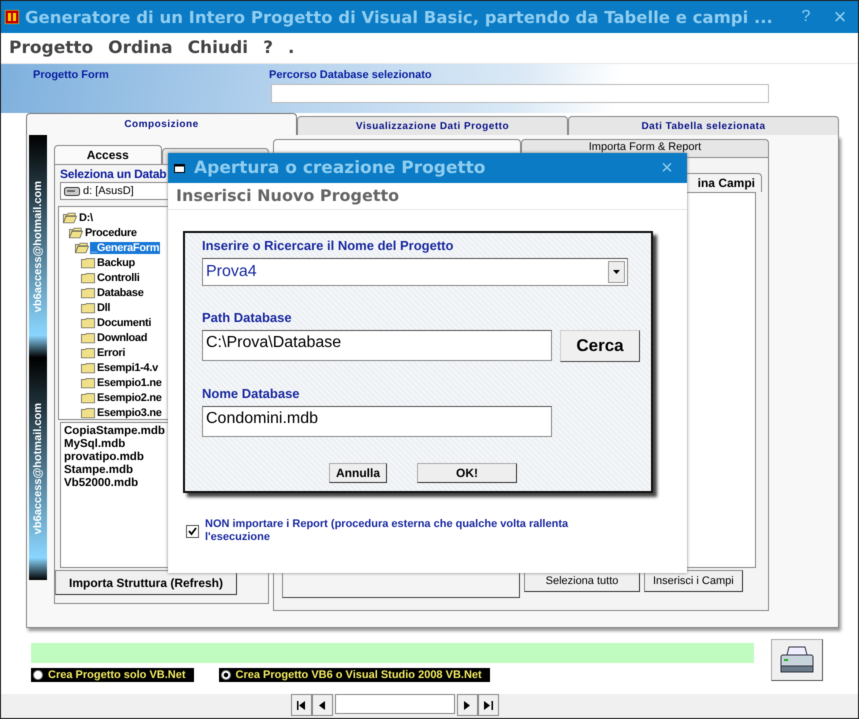 The height and width of the screenshot is (719, 859). Describe the element at coordinates (111, 232) in the screenshot. I see `folder-item: Procedure` at that location.